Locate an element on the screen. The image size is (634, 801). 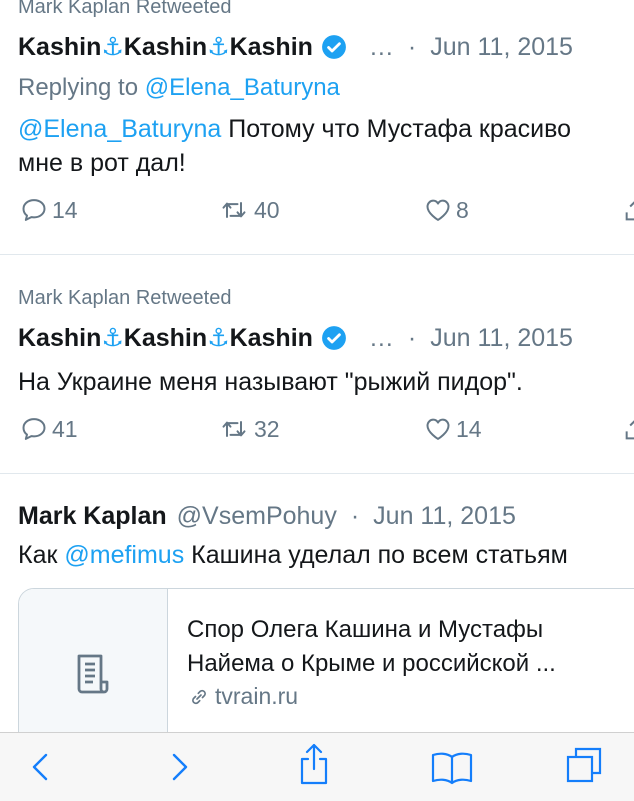
browser-toolbar is located at coordinates (317, 766).